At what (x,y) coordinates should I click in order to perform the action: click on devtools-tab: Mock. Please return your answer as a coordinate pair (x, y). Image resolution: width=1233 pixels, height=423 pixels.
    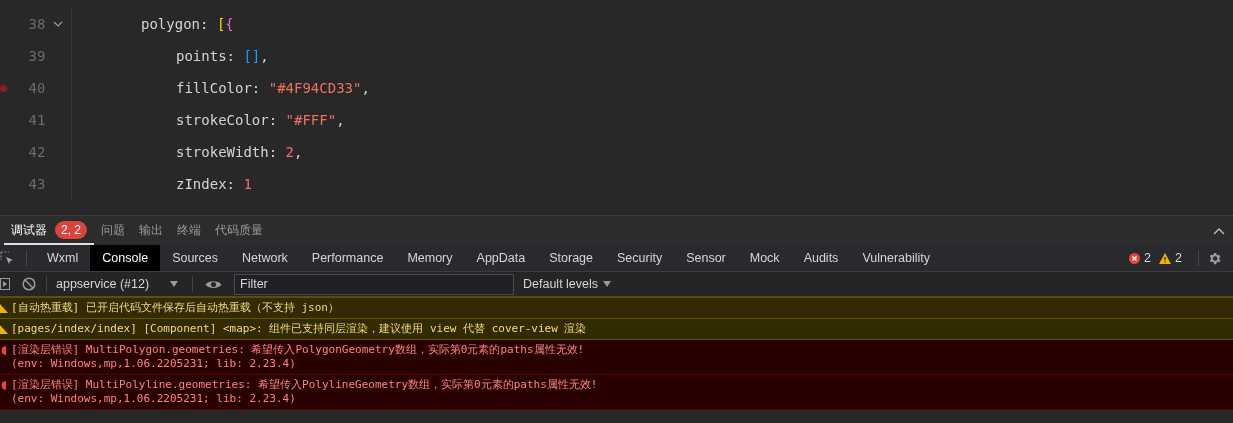
    Looking at the image, I should click on (764, 258).